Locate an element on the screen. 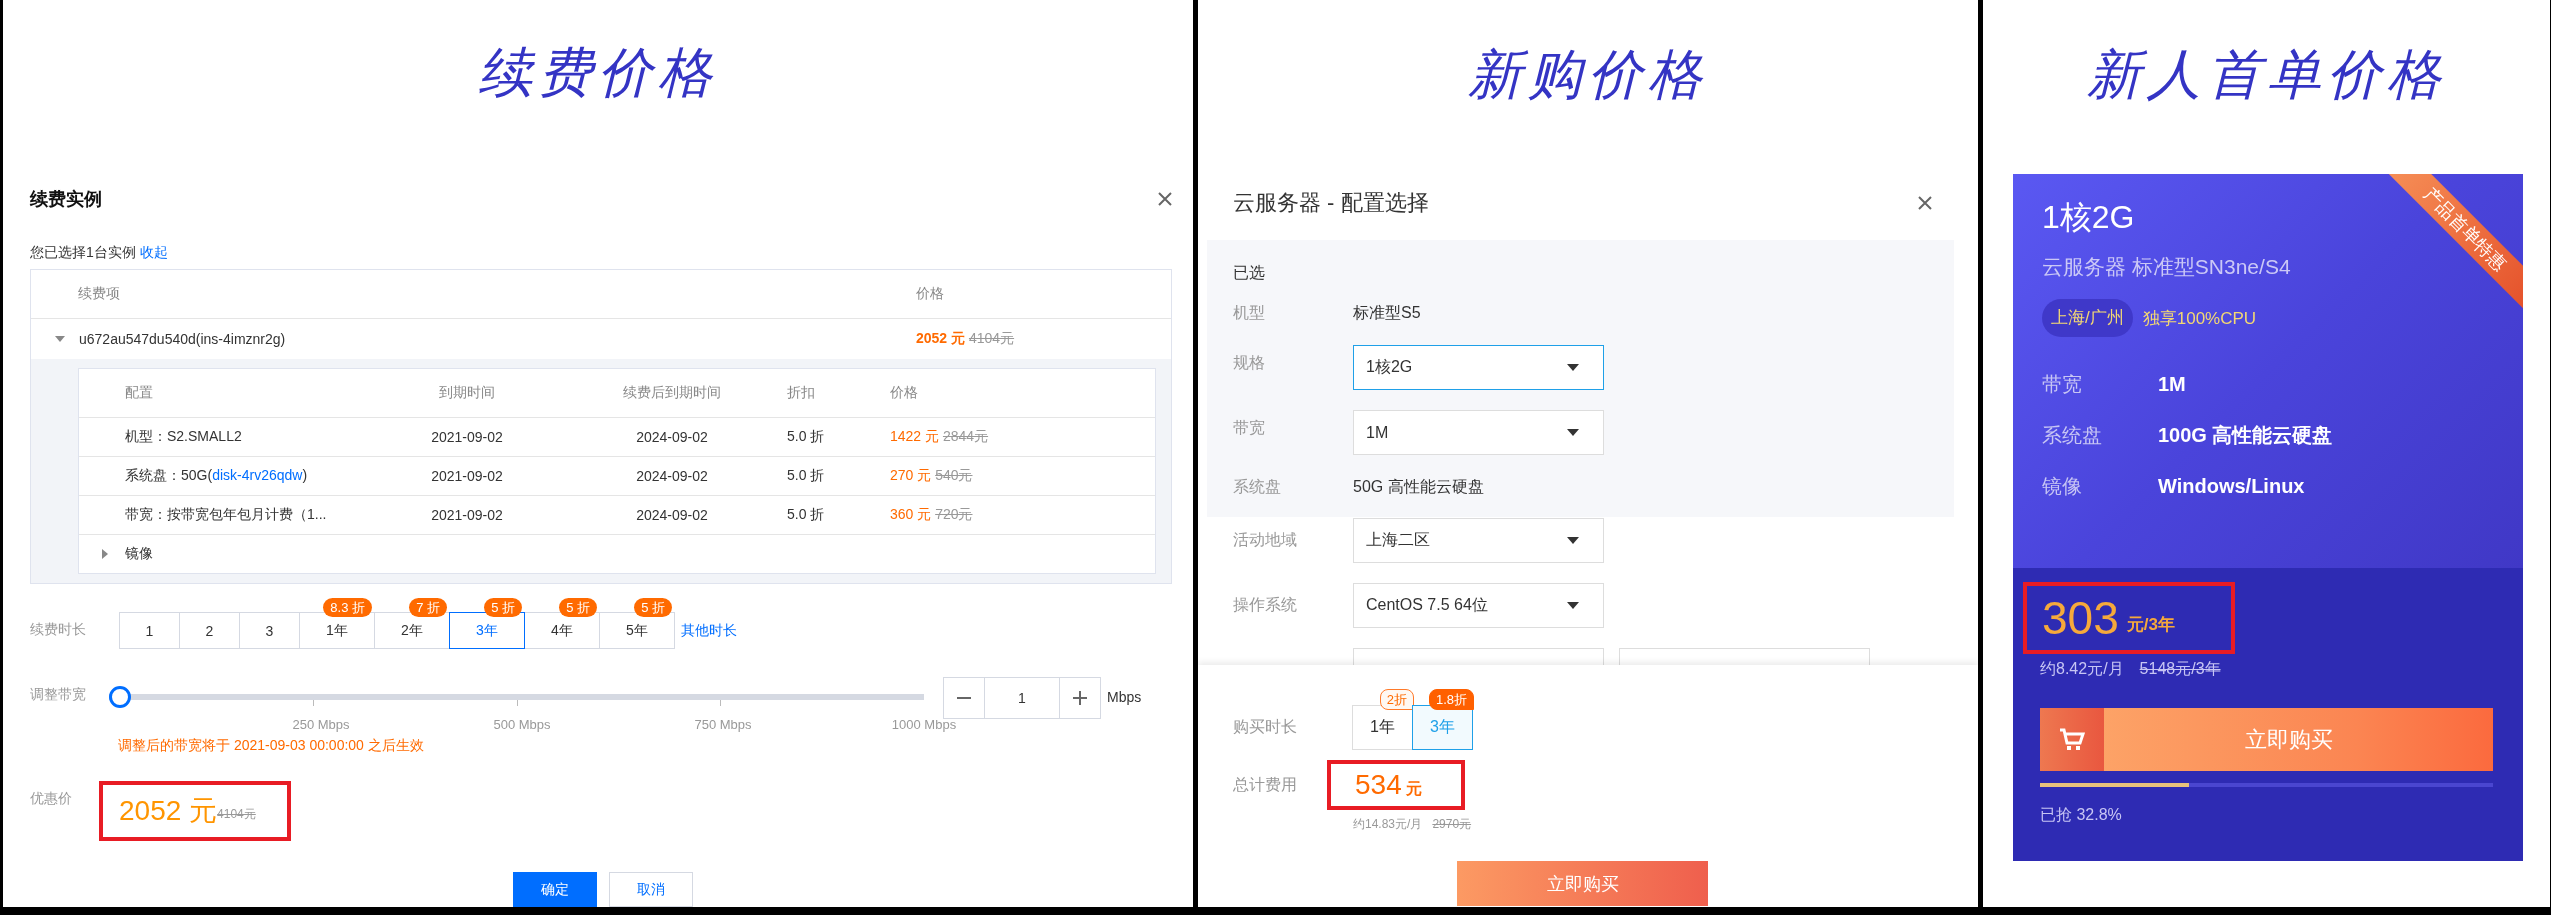 This screenshot has width=2551, height=915. field-label: 调整带宽 is located at coordinates (58, 694).